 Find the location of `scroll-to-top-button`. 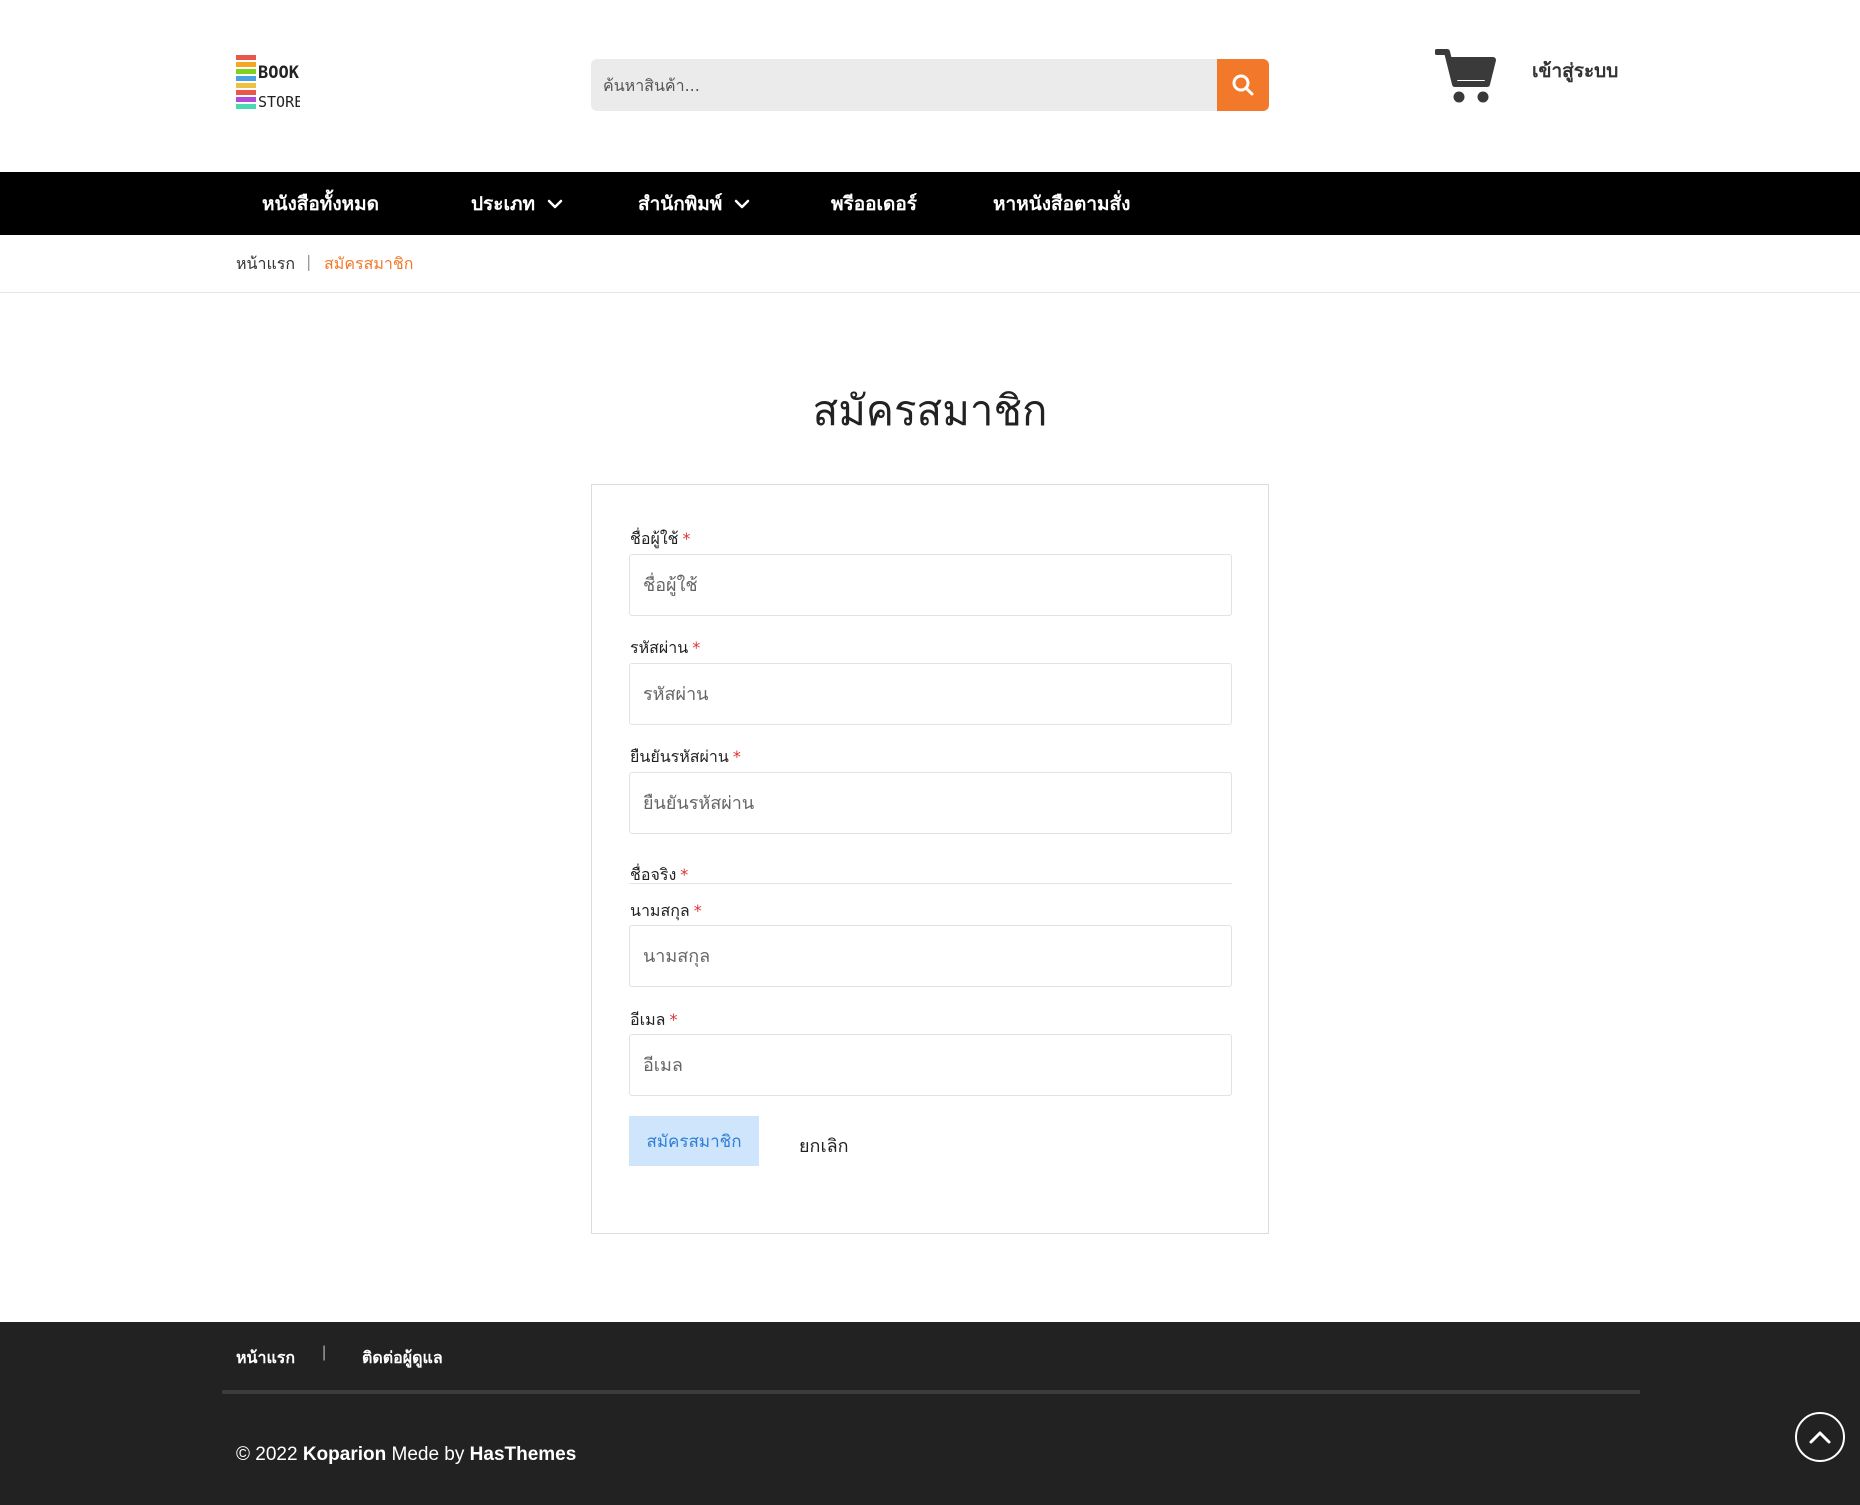

scroll-to-top-button is located at coordinates (1820, 1437).